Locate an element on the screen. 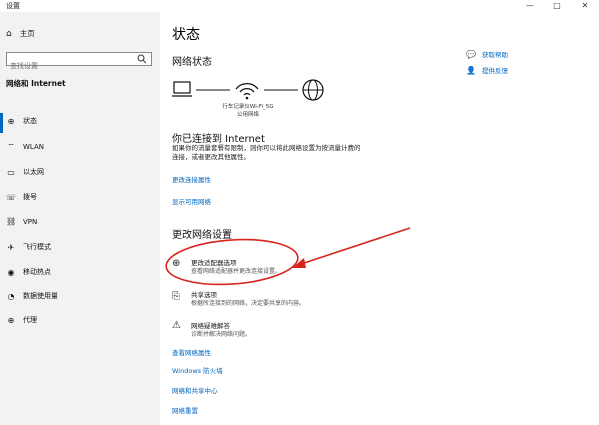 This screenshot has height=425, width=599. airplane-icon: ✈ is located at coordinates (11, 247).